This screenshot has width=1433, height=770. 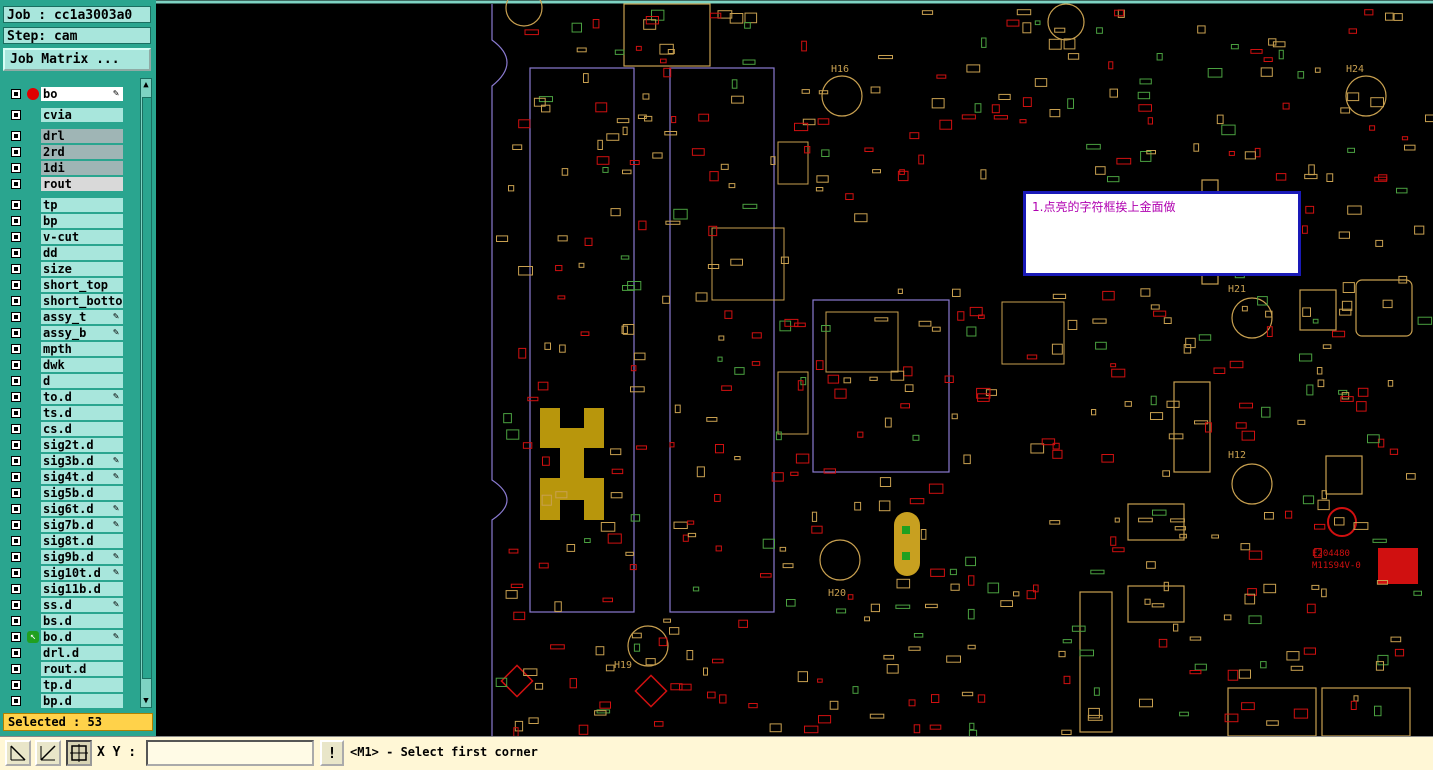 What do you see at coordinates (82, 237) in the screenshot?
I see `layer-name: v-cut` at bounding box center [82, 237].